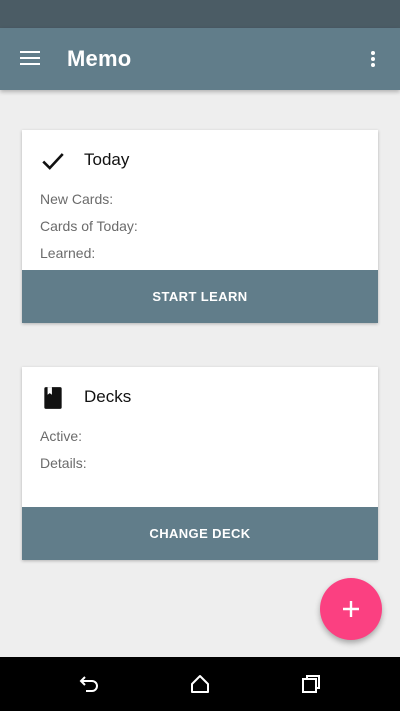  Describe the element at coordinates (200, 59) in the screenshot. I see `app-bar: Memo` at that location.